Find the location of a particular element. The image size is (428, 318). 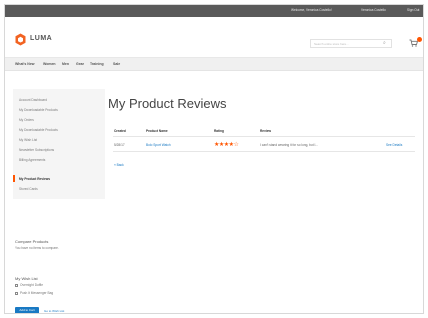

sidebar-item-dashboard: Account Dashboard is located at coordinates (33, 100).